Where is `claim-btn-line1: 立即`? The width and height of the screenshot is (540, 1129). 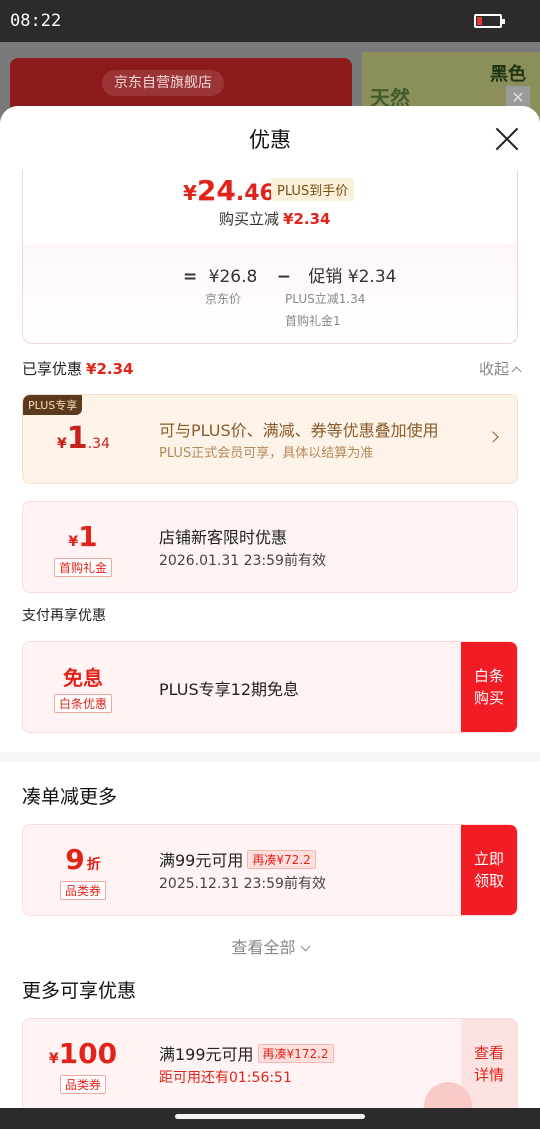 claim-btn-line1: 立即 is located at coordinates (488, 859).